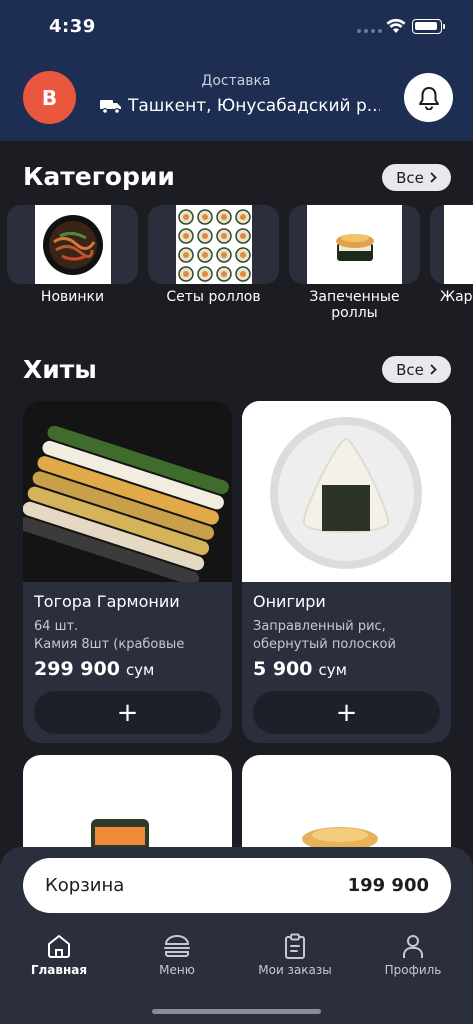  I want to click on avatar: B, so click(49, 97).